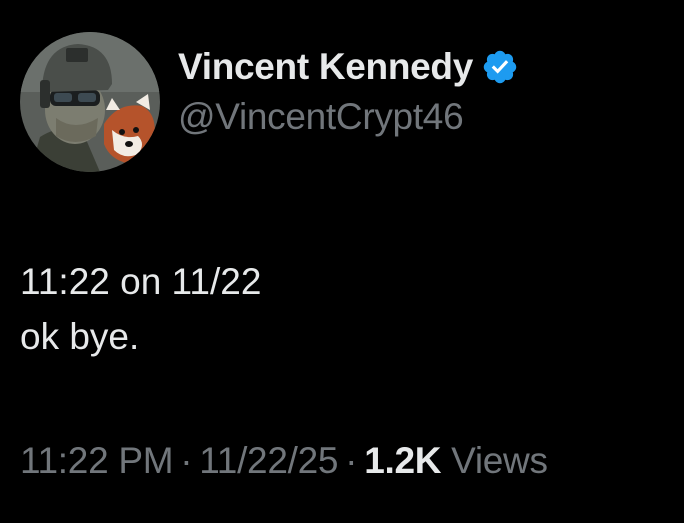 The image size is (684, 523). Describe the element at coordinates (500, 67) in the screenshot. I see `verified-badge-icon` at that location.